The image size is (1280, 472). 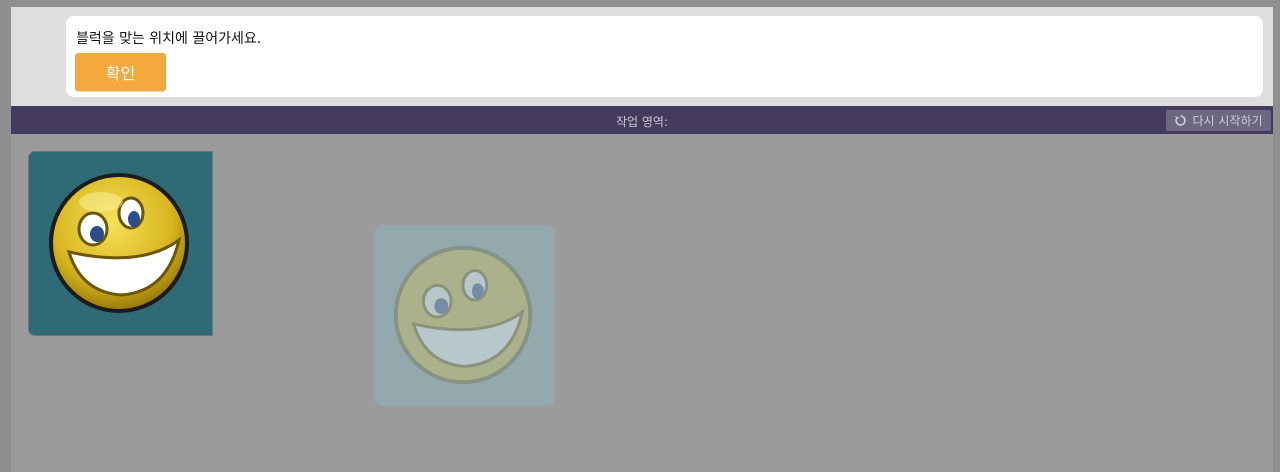 What do you see at coordinates (1227, 121) in the screenshot?
I see `restart-label: 다시 시작하기` at bounding box center [1227, 121].